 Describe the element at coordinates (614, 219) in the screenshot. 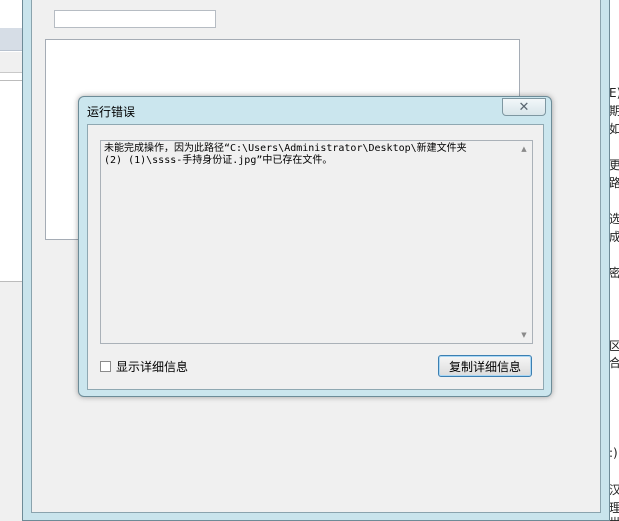

I see `right-edge-text: 选` at that location.